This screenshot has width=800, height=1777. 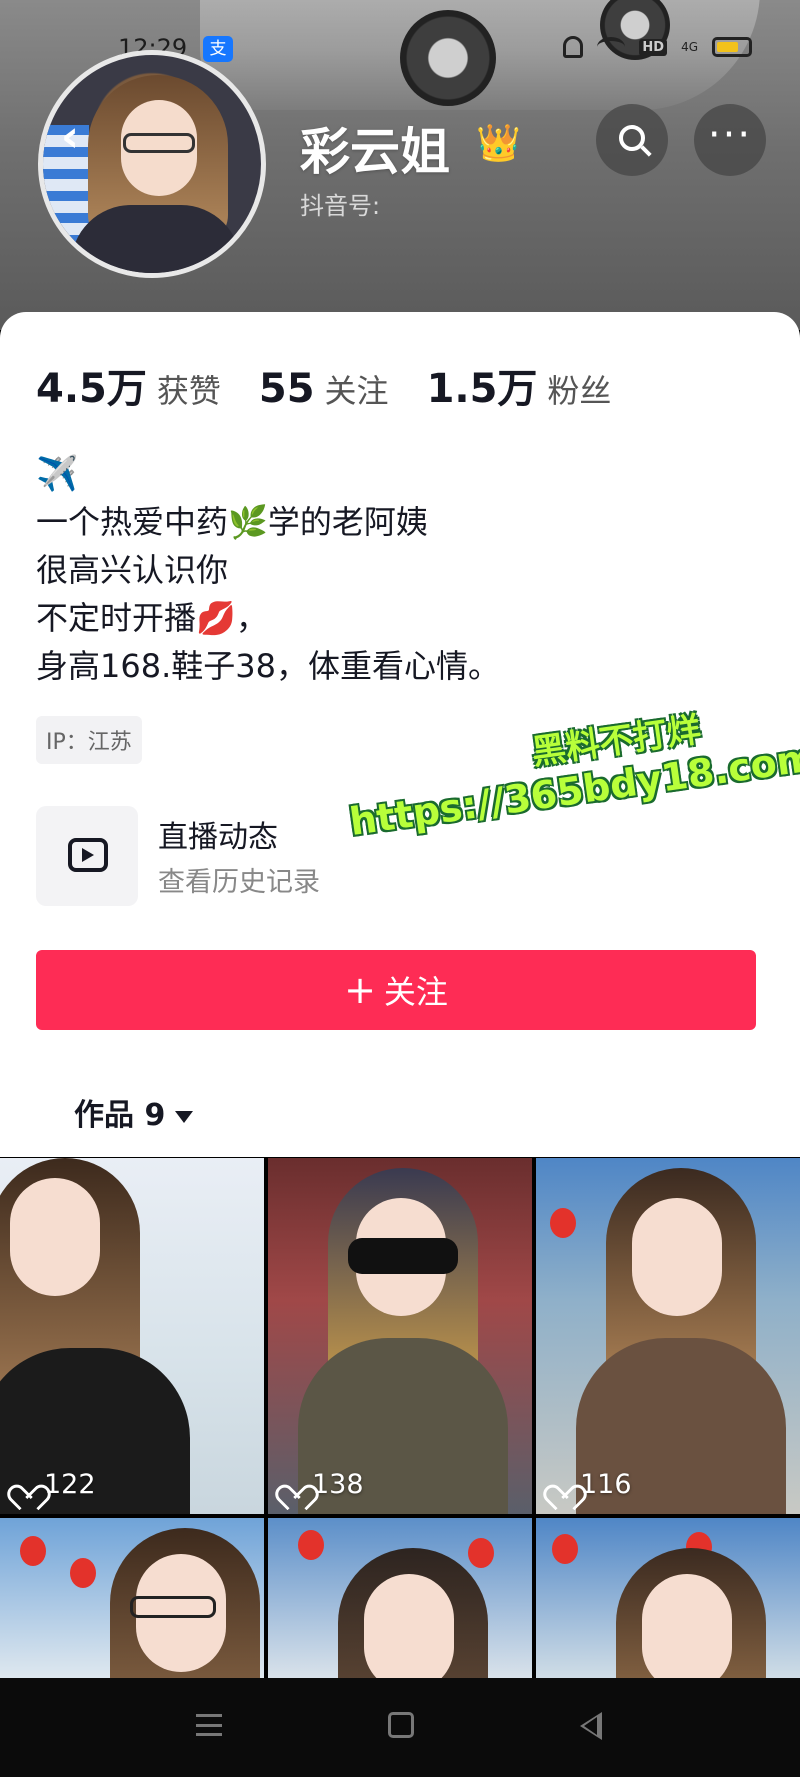 I want to click on chevron-left-icon: ‹, so click(x=70, y=136).